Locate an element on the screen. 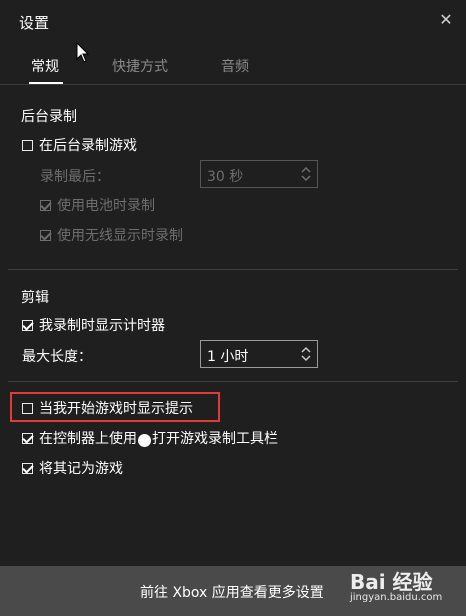 This screenshot has height=616, width=466. tab-divider is located at coordinates (233, 84).